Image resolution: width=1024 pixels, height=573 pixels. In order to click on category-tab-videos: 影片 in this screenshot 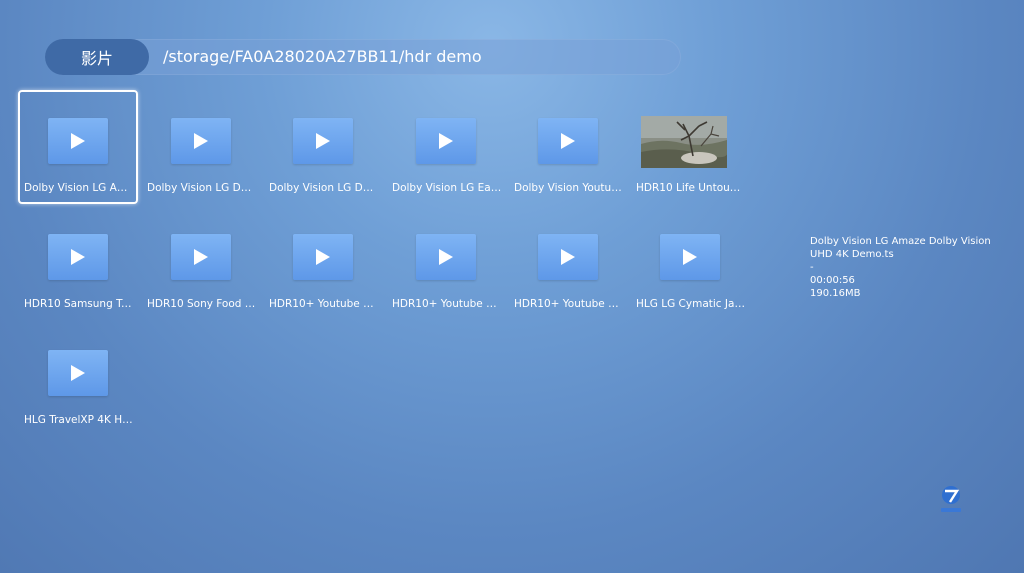, I will do `click(97, 57)`.